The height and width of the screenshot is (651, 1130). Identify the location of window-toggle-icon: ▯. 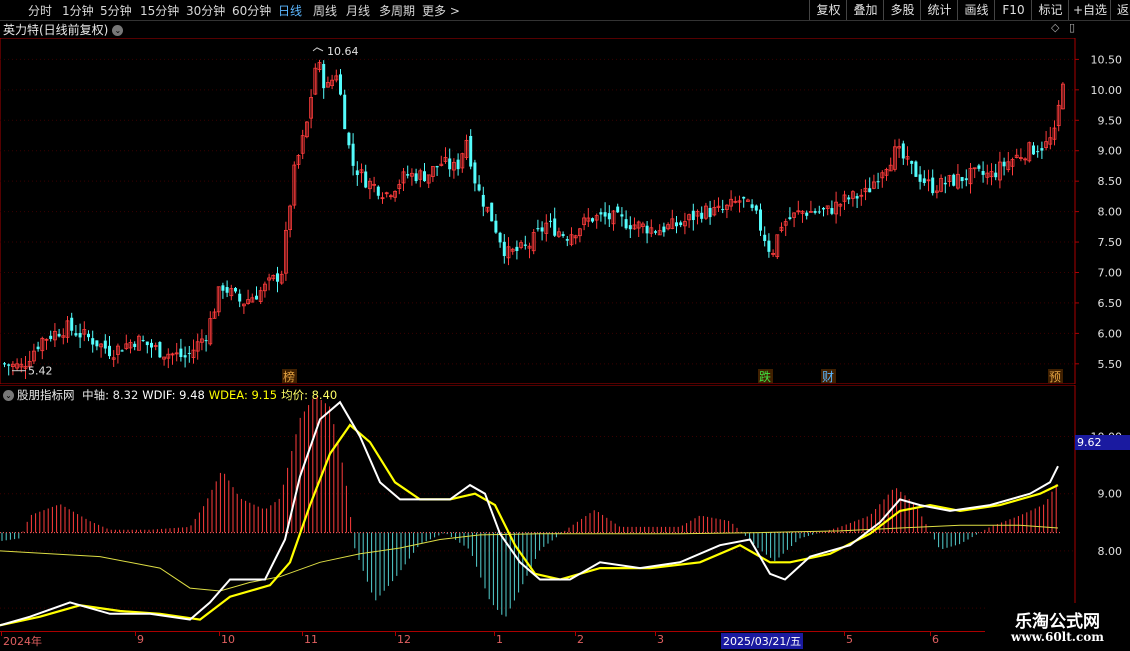
(1072, 27).